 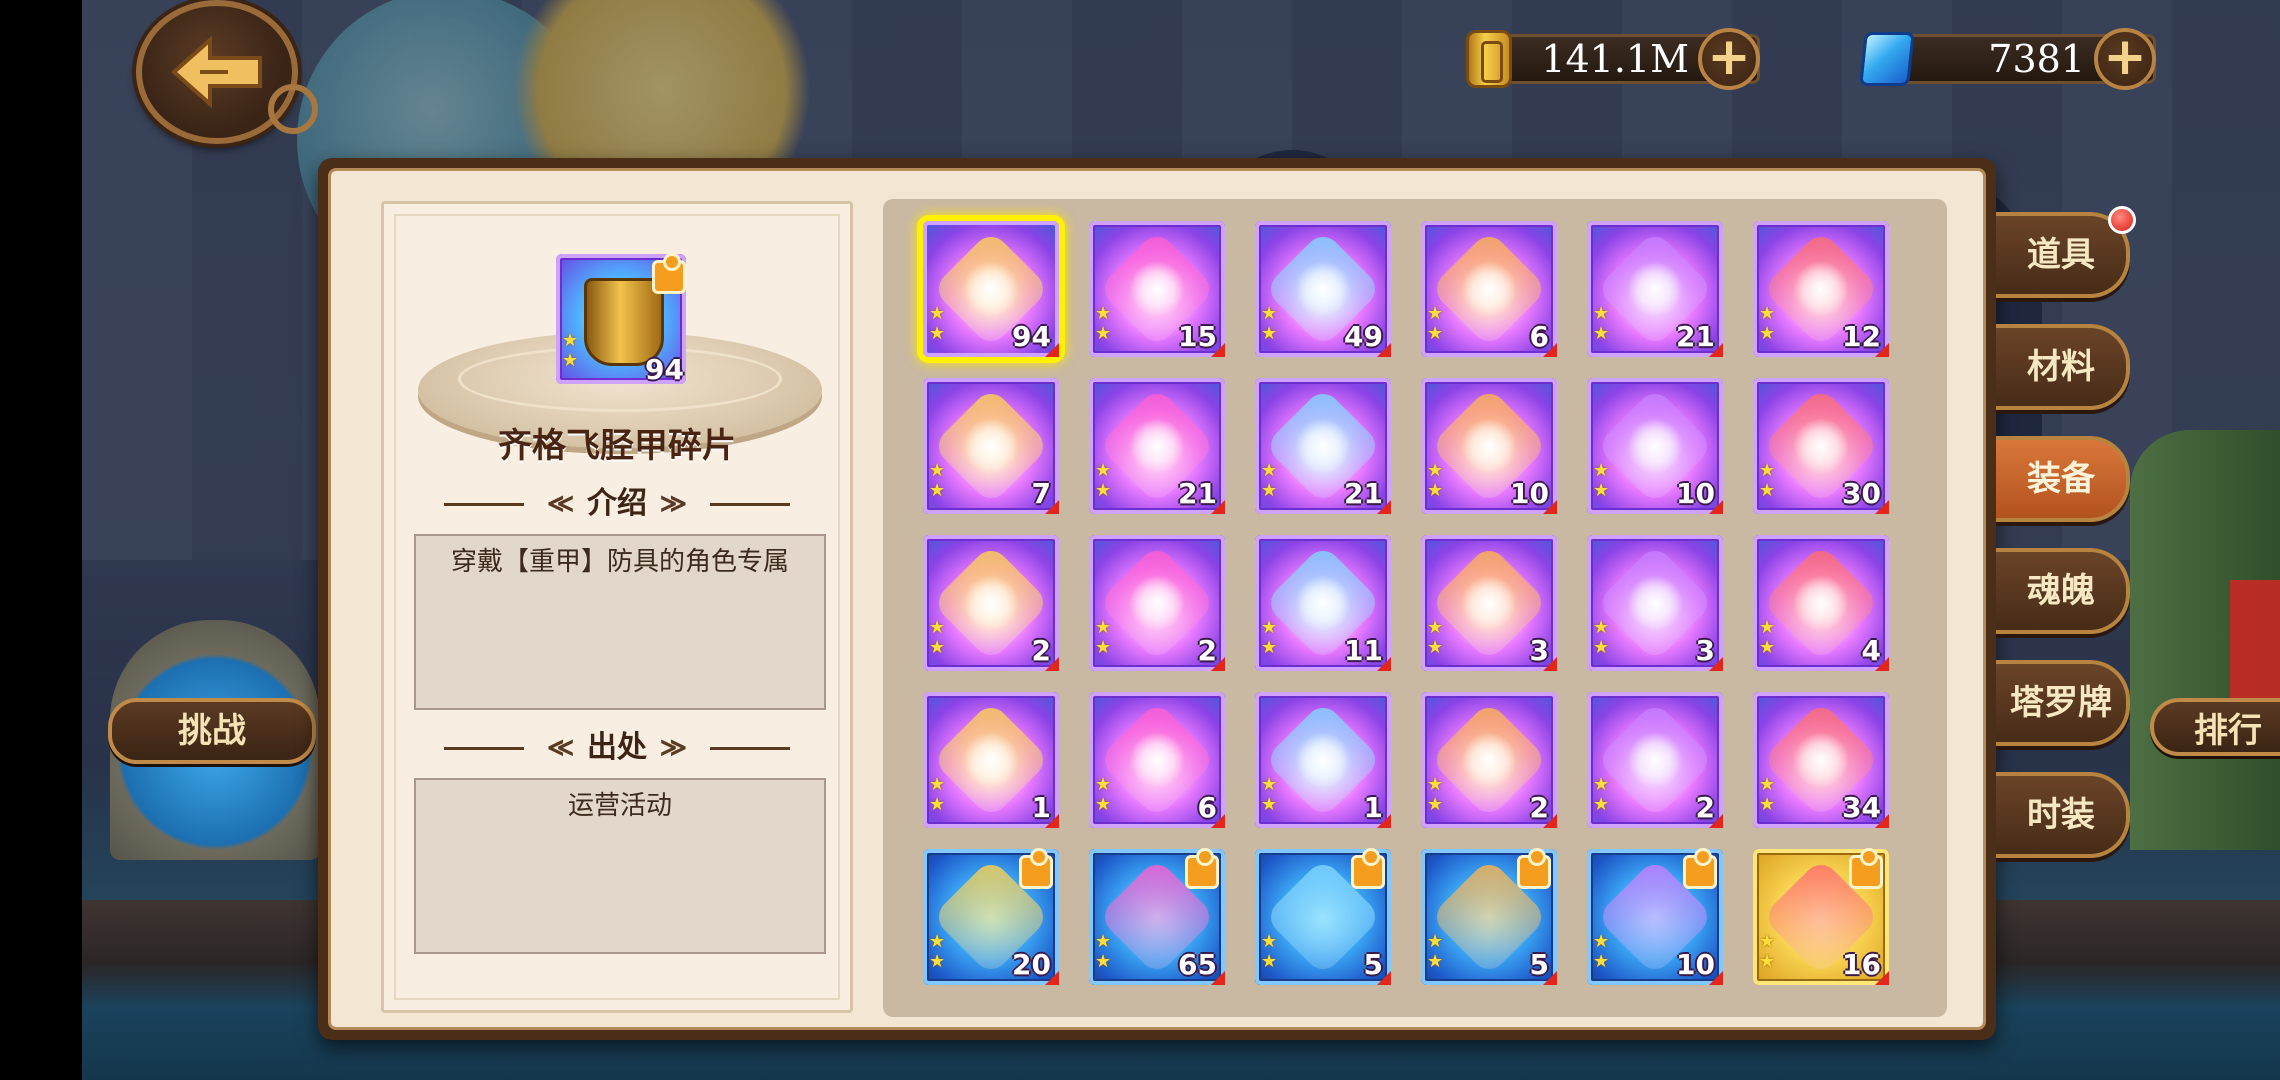 What do you see at coordinates (2063, 815) in the screenshot?
I see `tab-5: 时装` at bounding box center [2063, 815].